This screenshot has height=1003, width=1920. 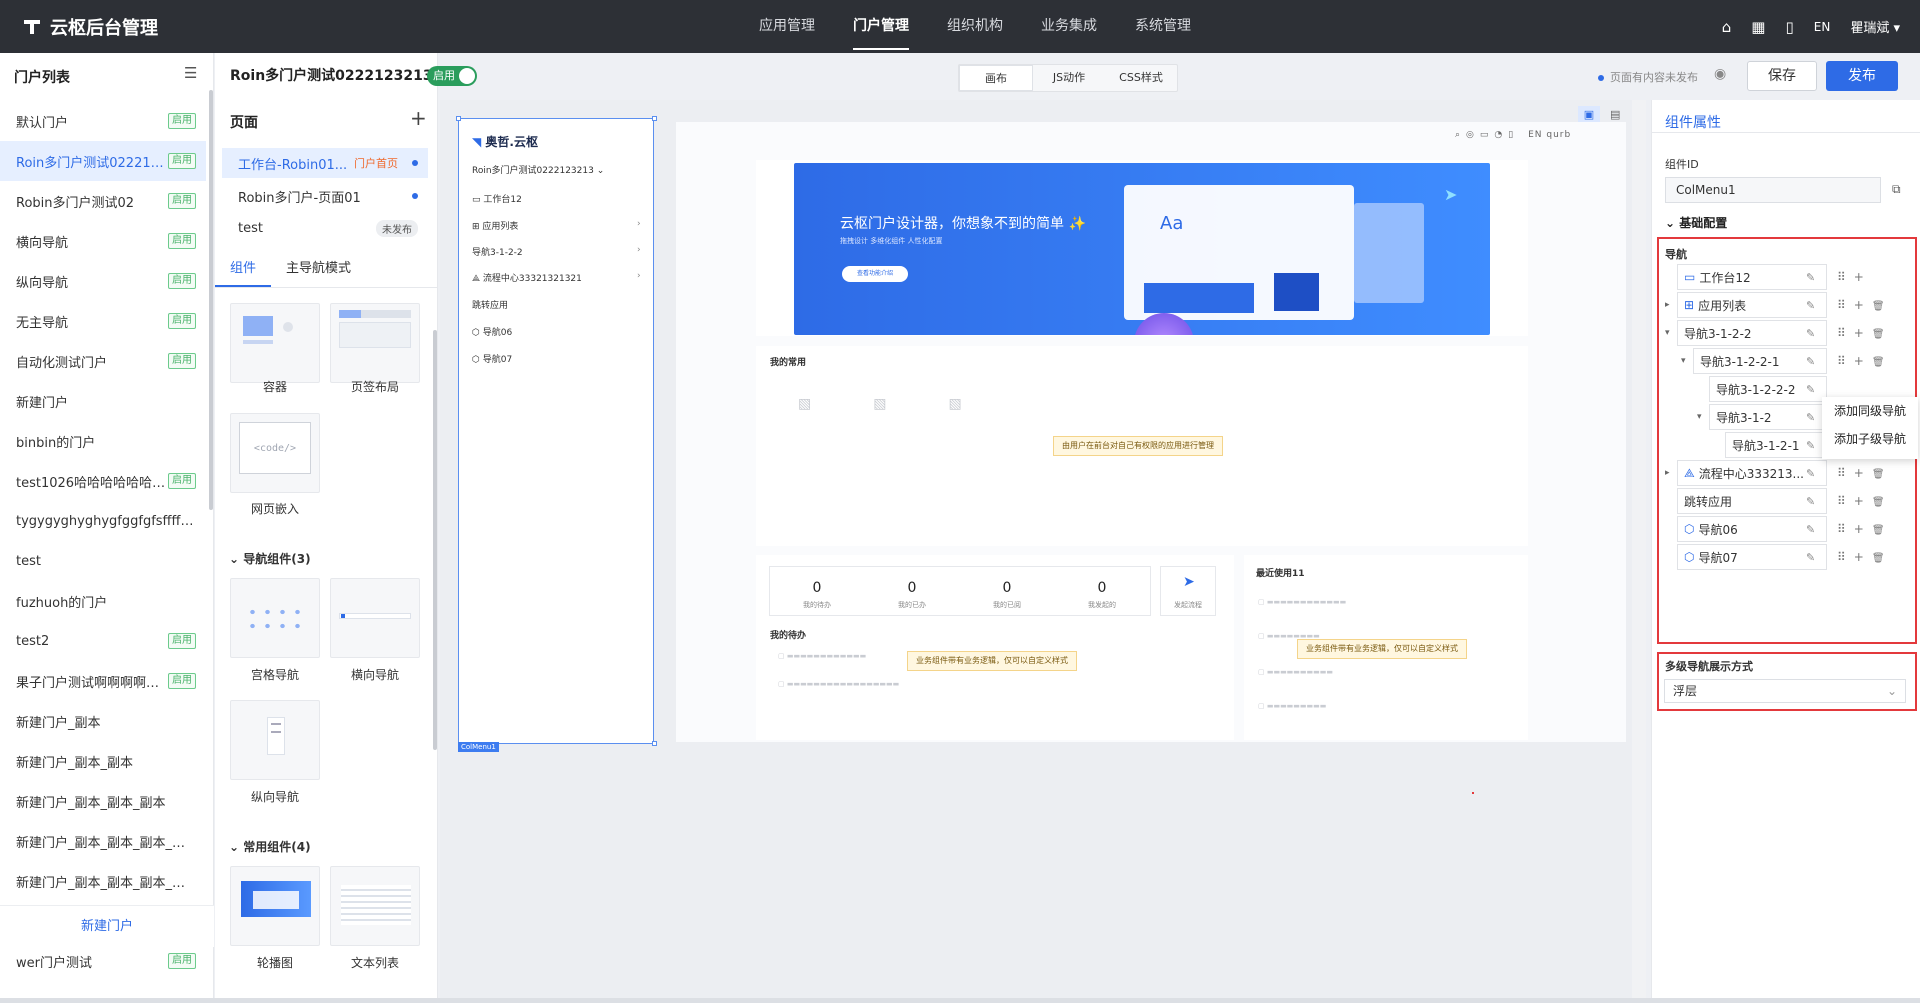 I want to click on nav-item-field: ⟁ 流程中心333213... ✎, so click(x=1752, y=473).